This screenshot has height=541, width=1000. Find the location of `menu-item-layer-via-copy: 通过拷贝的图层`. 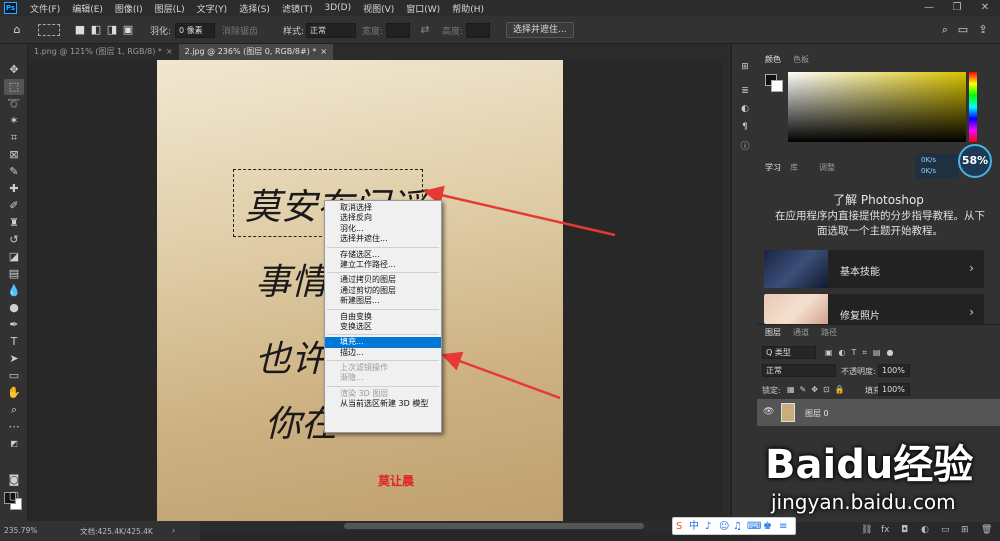

menu-item-layer-via-copy: 通过拷贝的图层 is located at coordinates (383, 280).